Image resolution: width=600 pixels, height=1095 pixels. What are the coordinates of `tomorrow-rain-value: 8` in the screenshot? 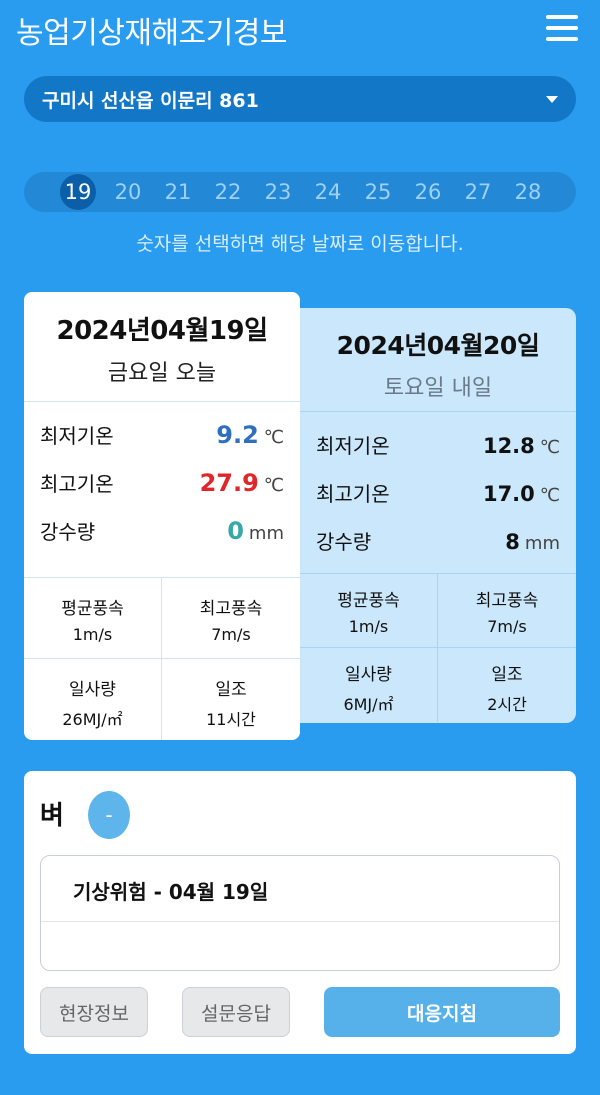 It's located at (512, 542).